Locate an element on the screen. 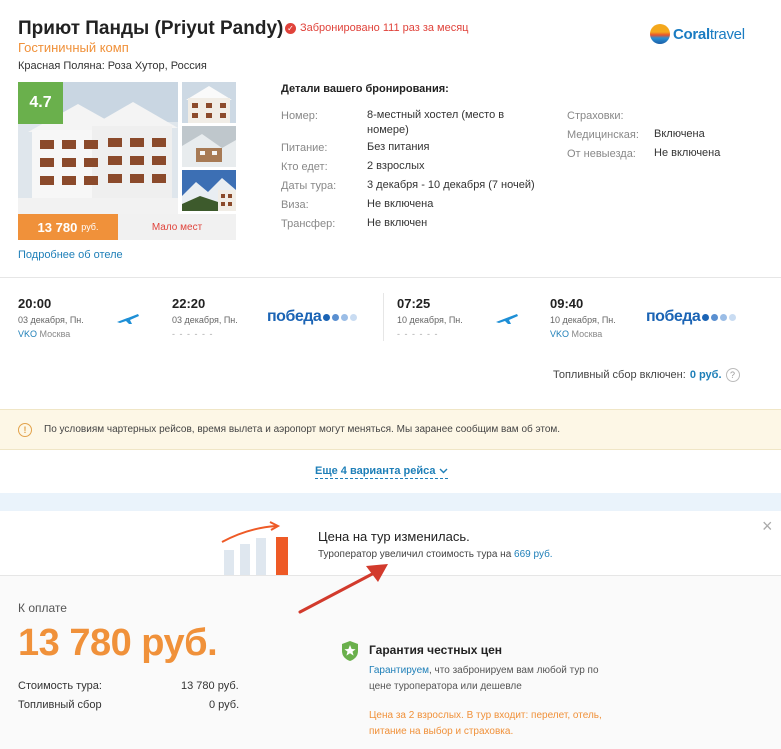 This screenshot has width=781, height=749. detail-value-medical: Включена is located at coordinates (679, 134).